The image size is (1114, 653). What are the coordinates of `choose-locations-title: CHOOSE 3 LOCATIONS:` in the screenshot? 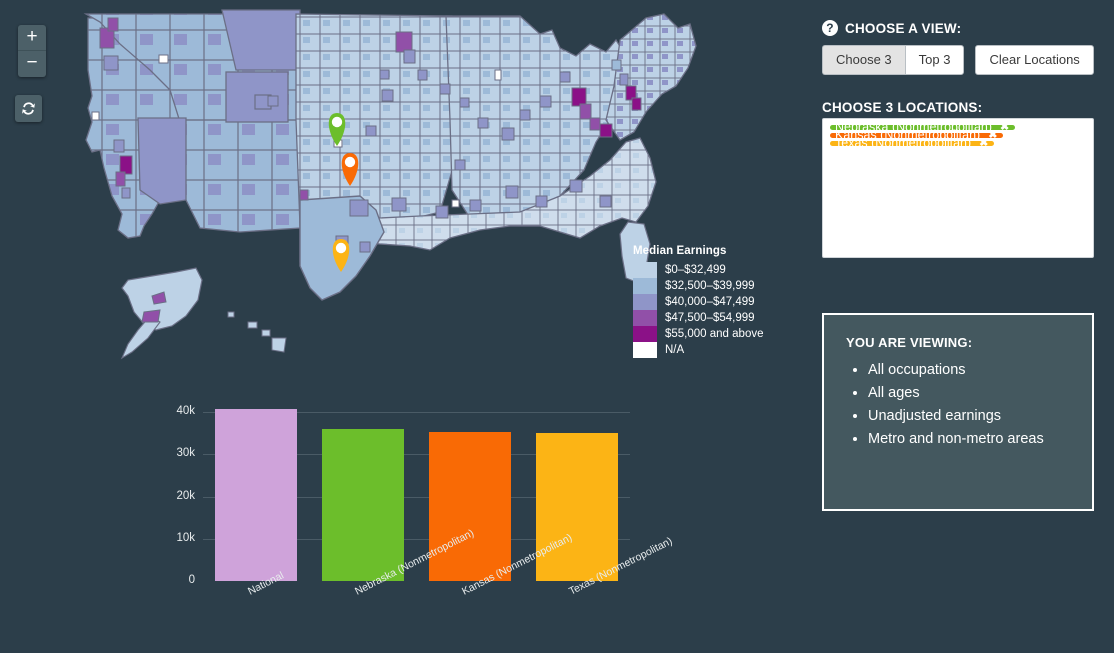 It's located at (902, 107).